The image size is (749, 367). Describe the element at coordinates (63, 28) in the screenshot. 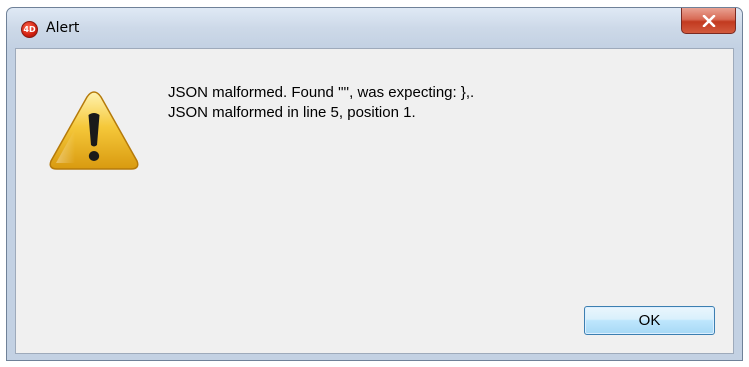

I see `window-title: Alert` at that location.